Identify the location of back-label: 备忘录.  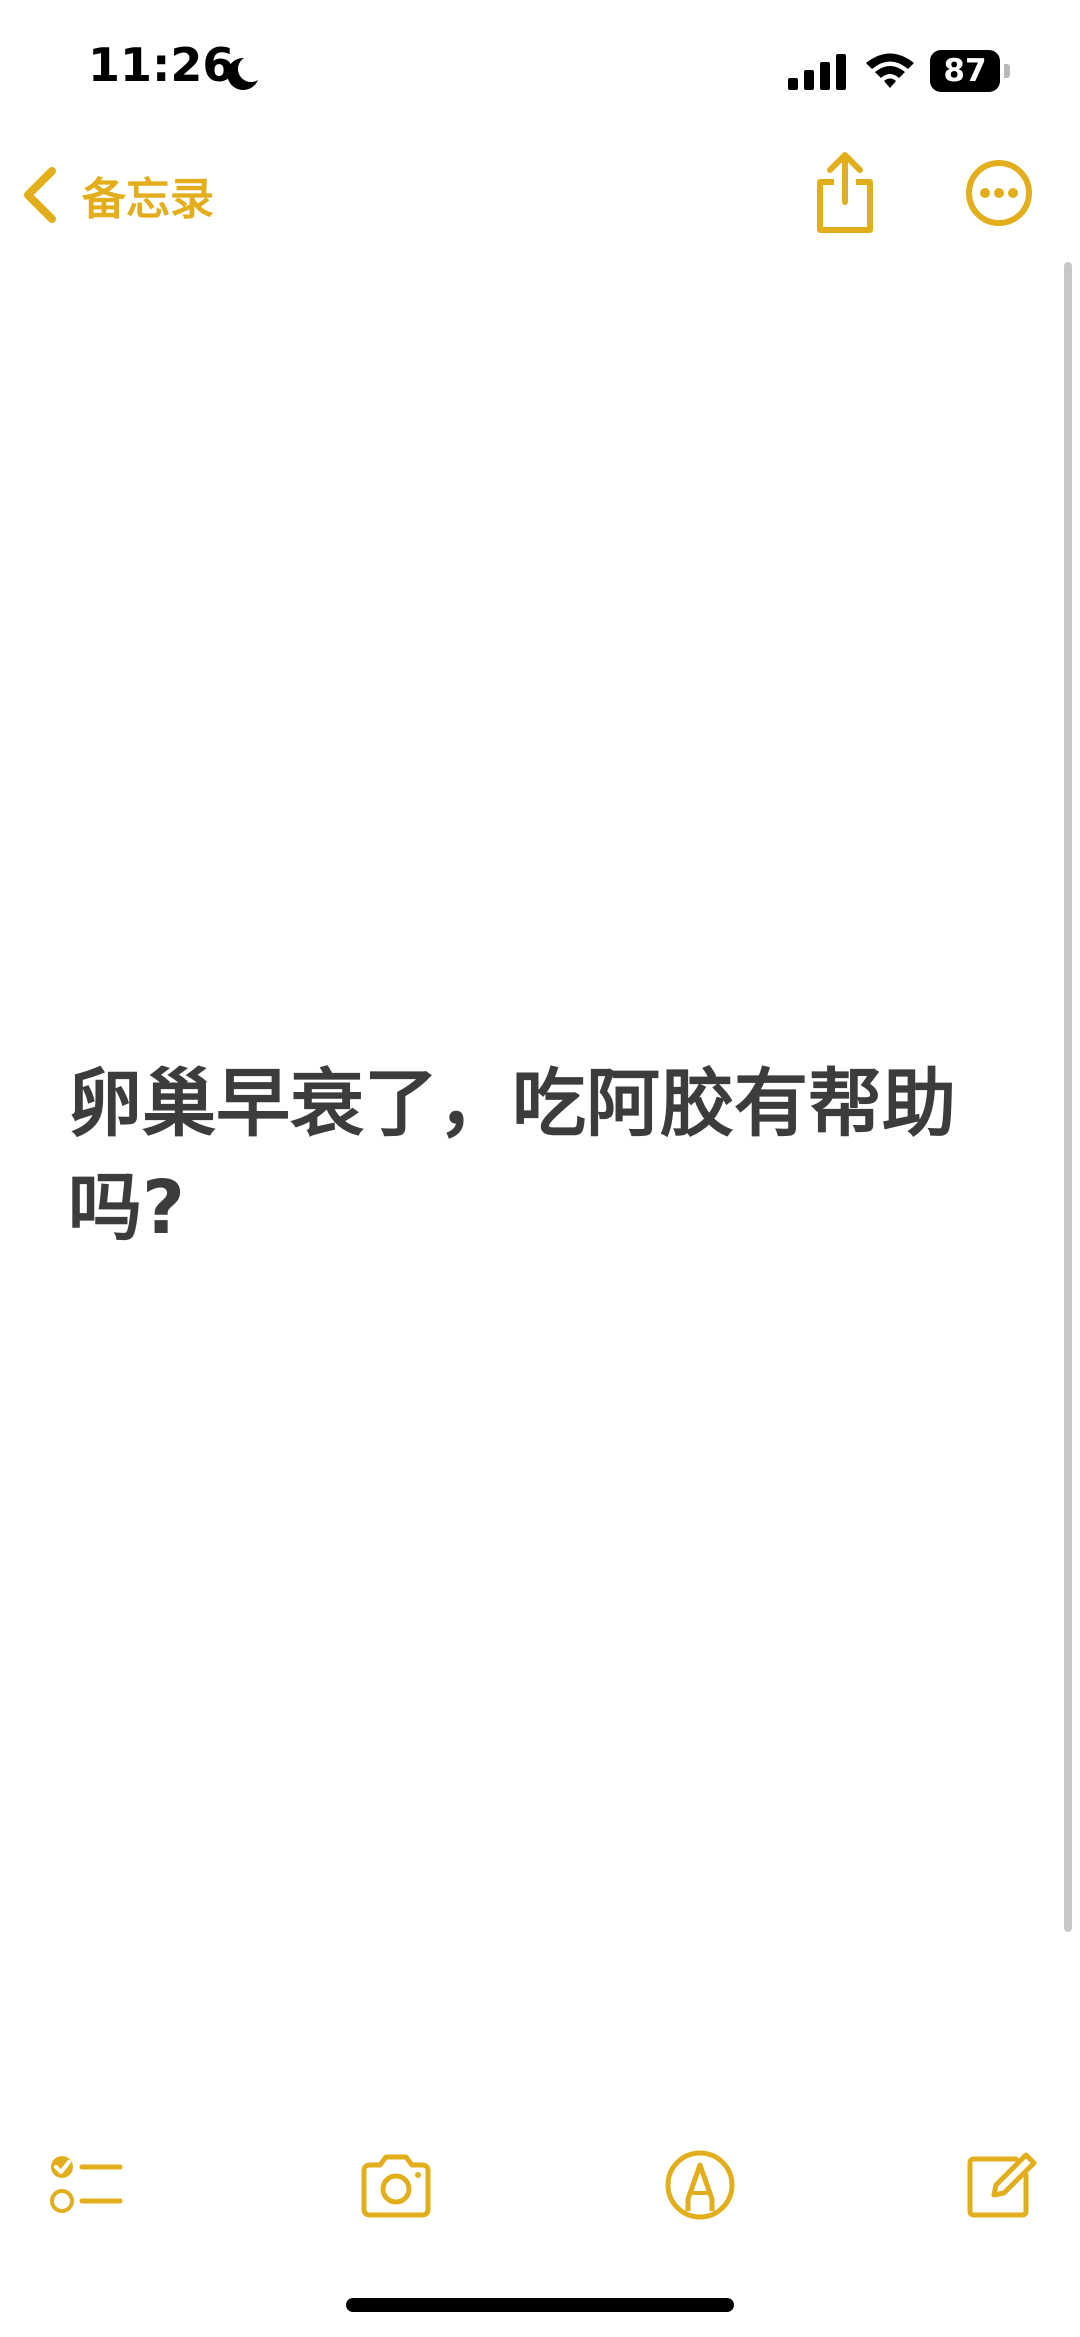
(148, 199).